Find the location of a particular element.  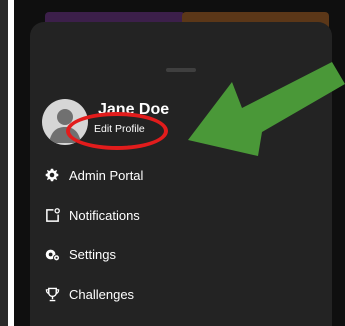

notification-bell-icon is located at coordinates (52, 215).